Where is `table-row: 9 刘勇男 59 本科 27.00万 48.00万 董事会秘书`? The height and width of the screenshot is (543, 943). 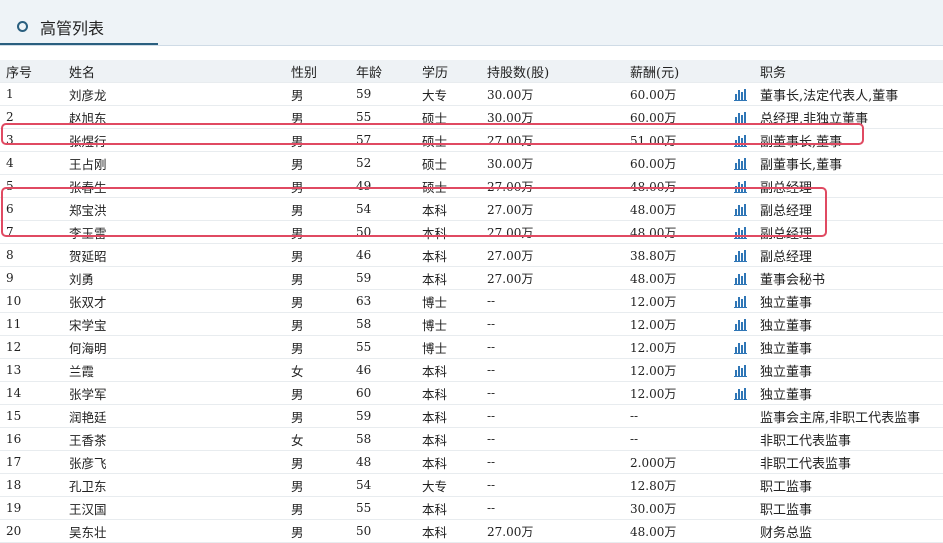
table-row: 9 刘勇男 59 本科 27.00万 48.00万 董事会秘书 is located at coordinates (471, 278).